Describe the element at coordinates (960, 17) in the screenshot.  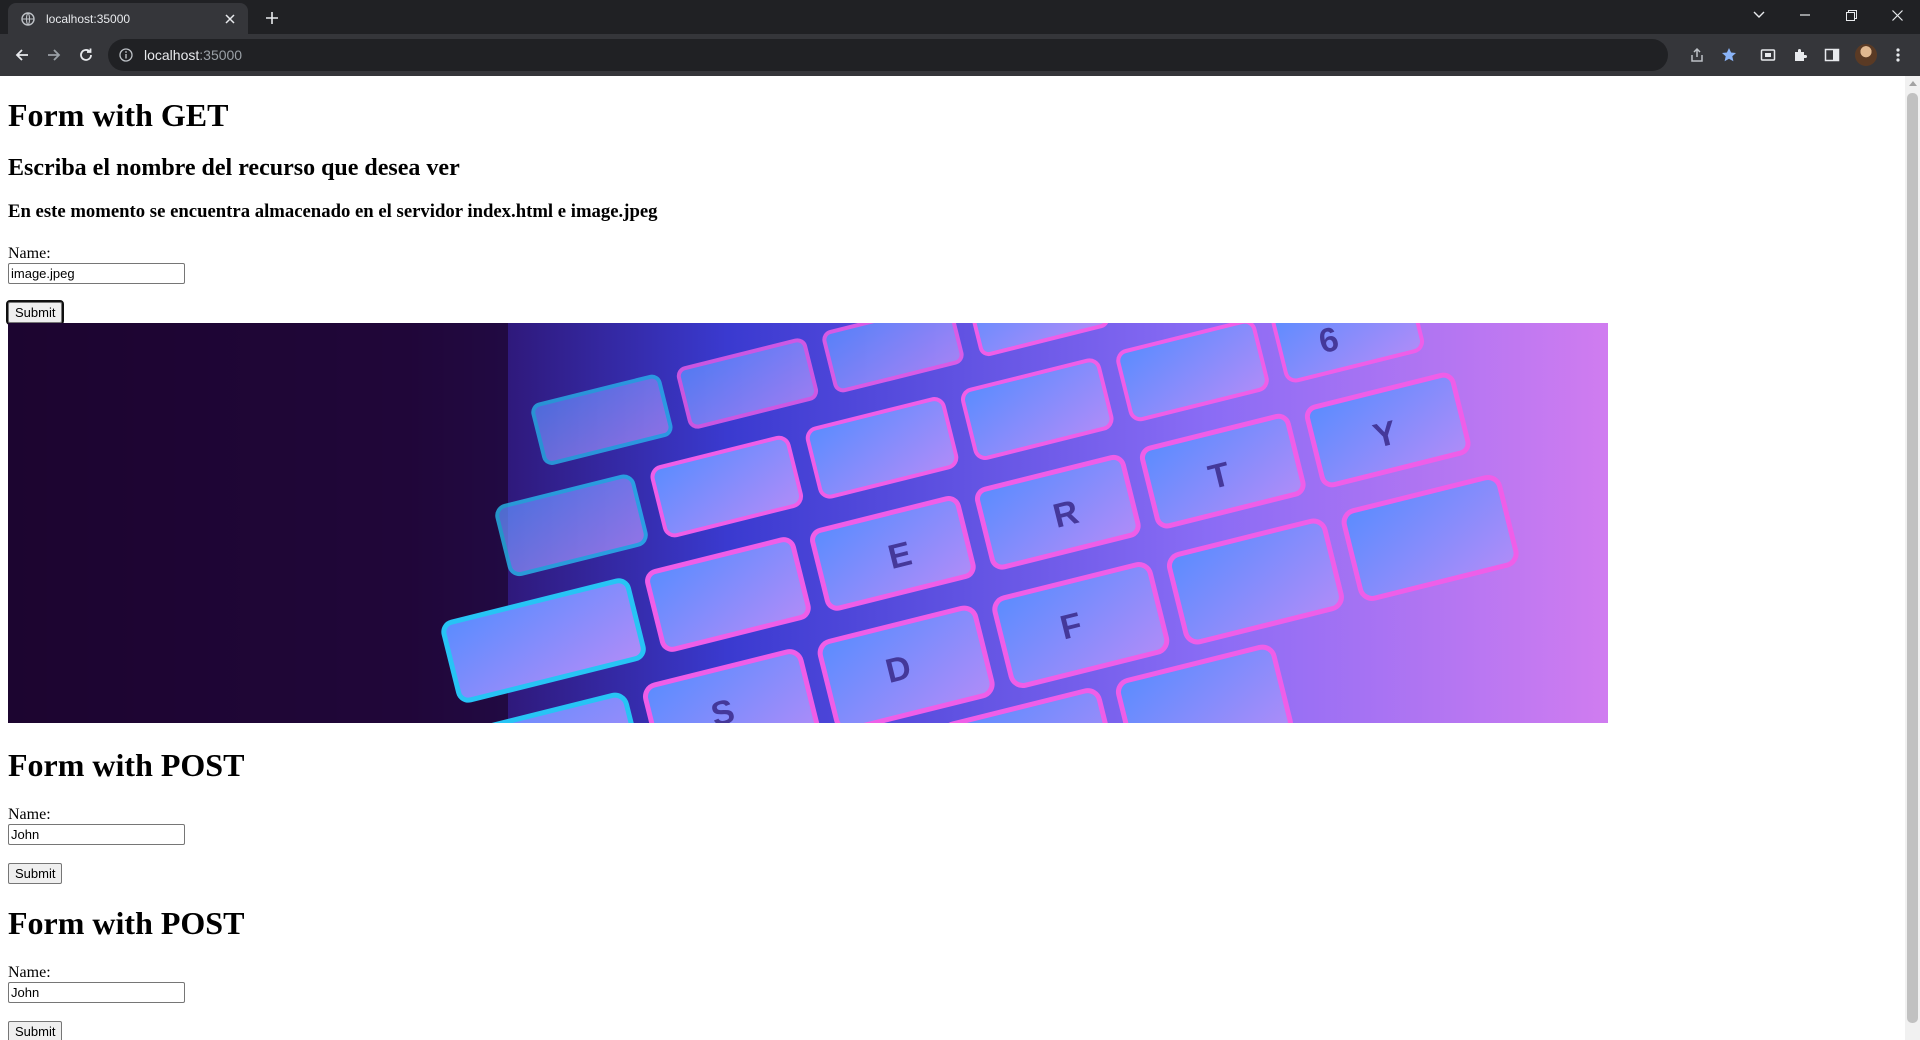
I see `tab-strip: localhost:35000` at that location.